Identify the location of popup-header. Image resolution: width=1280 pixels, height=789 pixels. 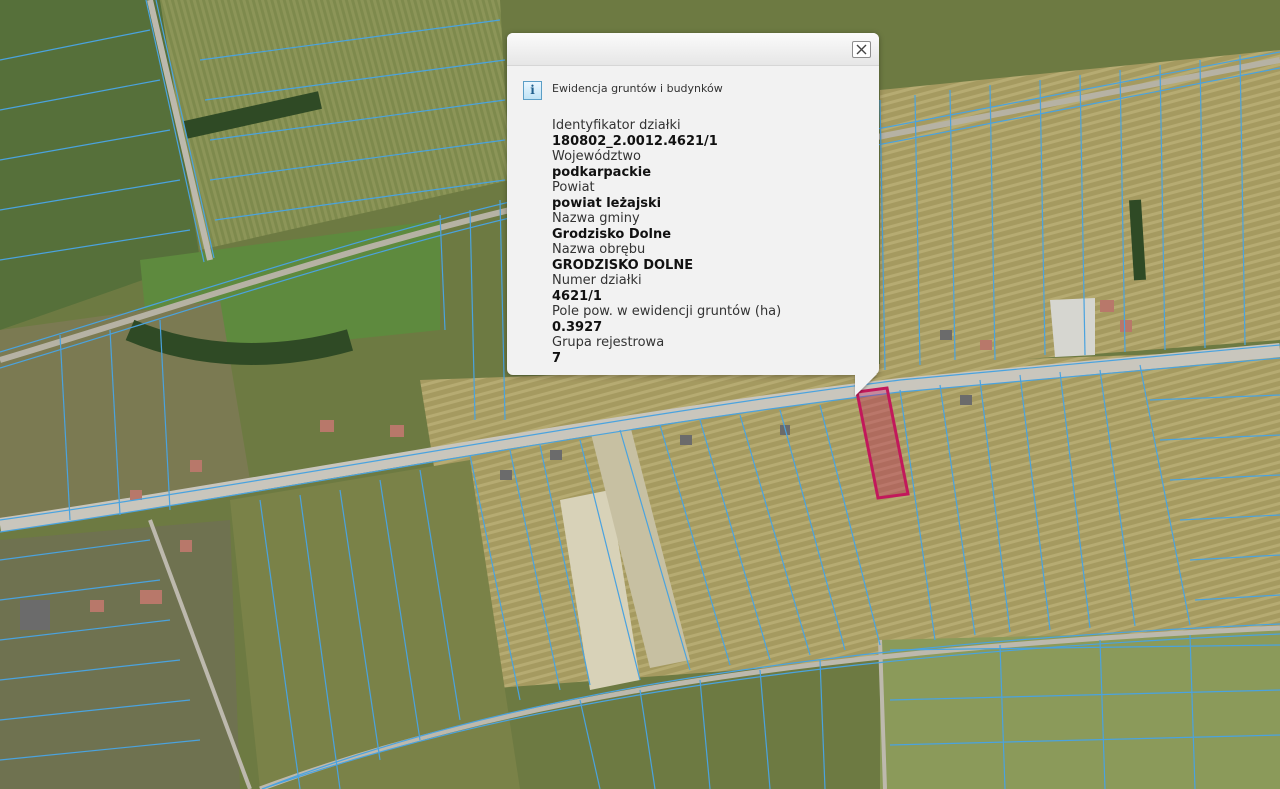
(693, 49).